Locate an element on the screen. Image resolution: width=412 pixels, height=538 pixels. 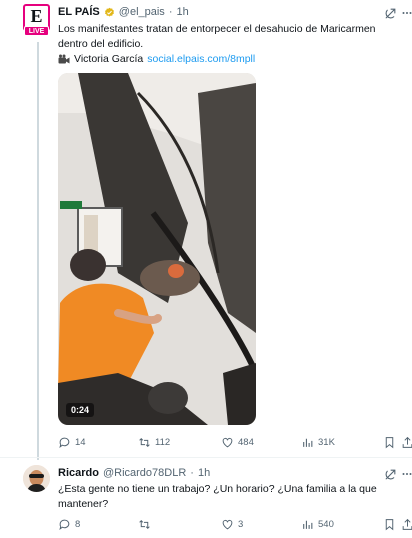
like-count: 484 is located at coordinates (246, 442).